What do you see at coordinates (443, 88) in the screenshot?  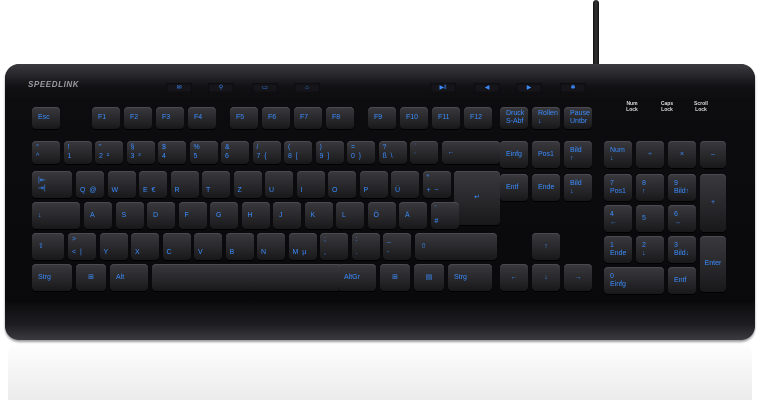 I see `play-pause-media-key: ▶‖` at bounding box center [443, 88].